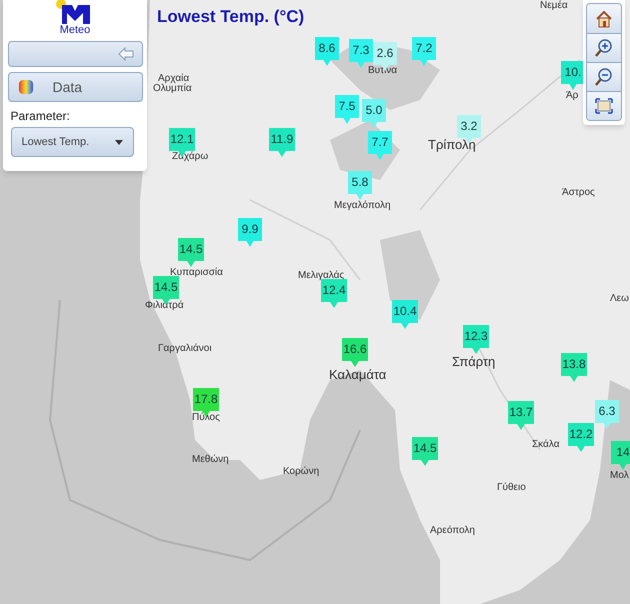 The image size is (630, 604). Describe the element at coordinates (174, 79) in the screenshot. I see `place-label: Αρχαία` at that location.